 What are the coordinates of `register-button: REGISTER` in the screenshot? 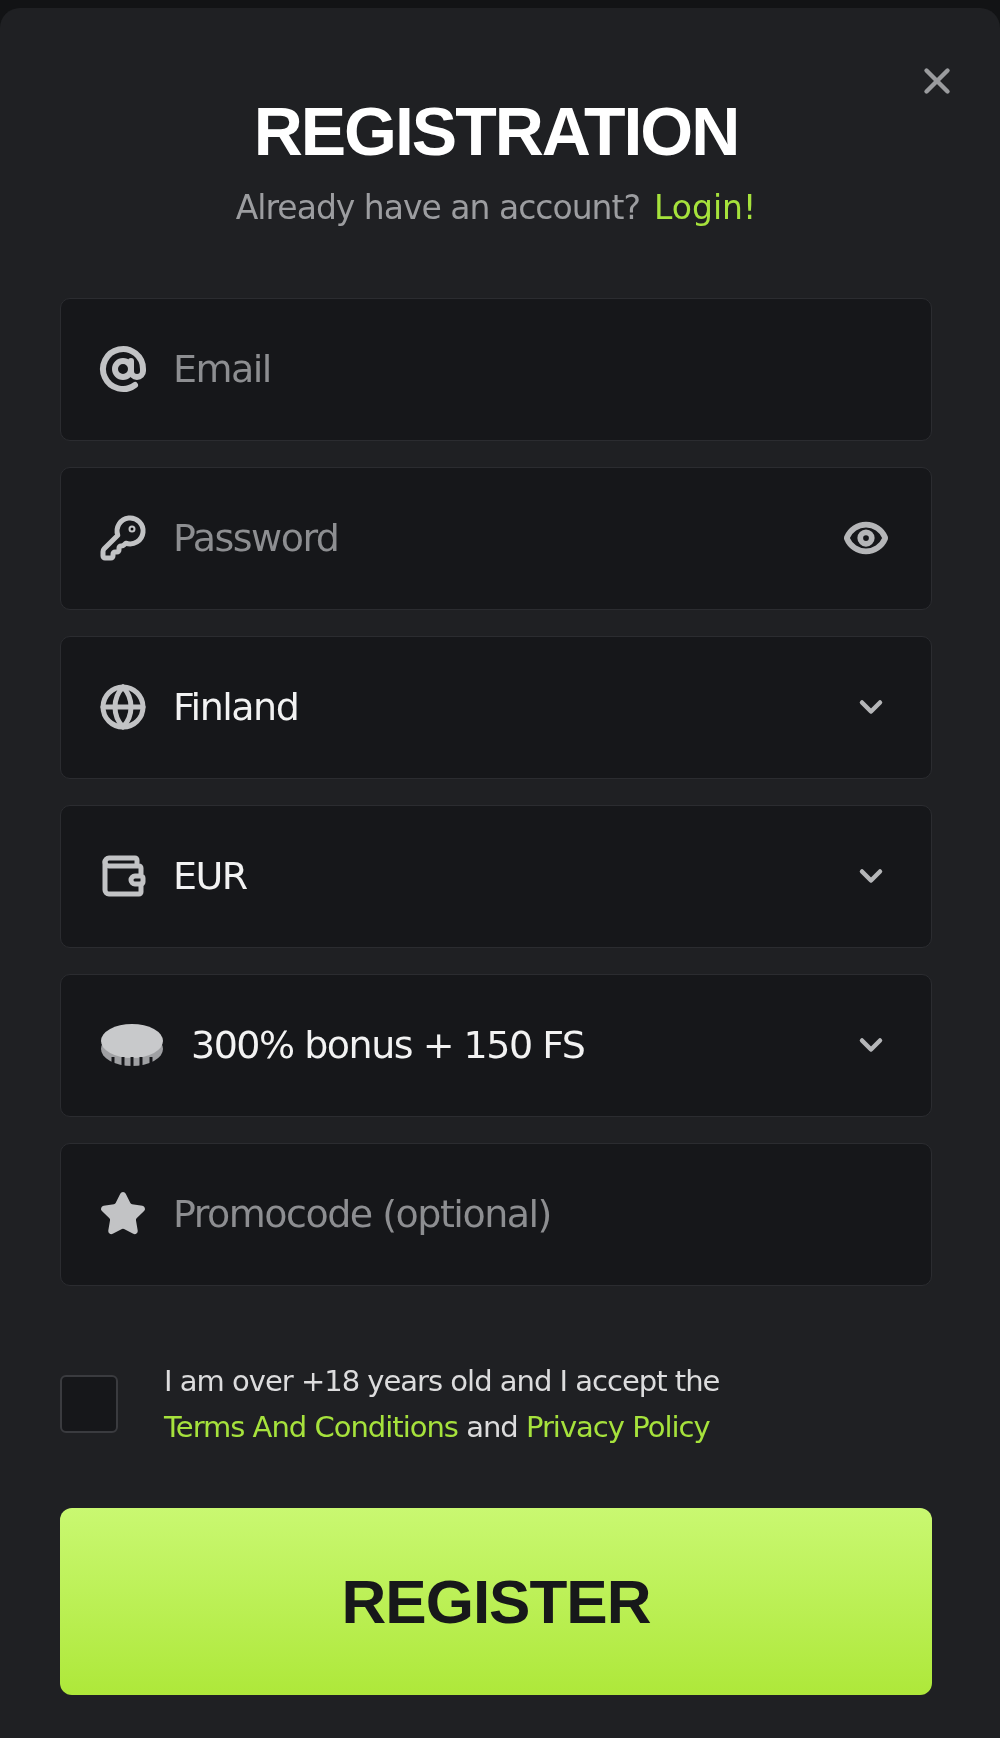 It's located at (496, 1602).